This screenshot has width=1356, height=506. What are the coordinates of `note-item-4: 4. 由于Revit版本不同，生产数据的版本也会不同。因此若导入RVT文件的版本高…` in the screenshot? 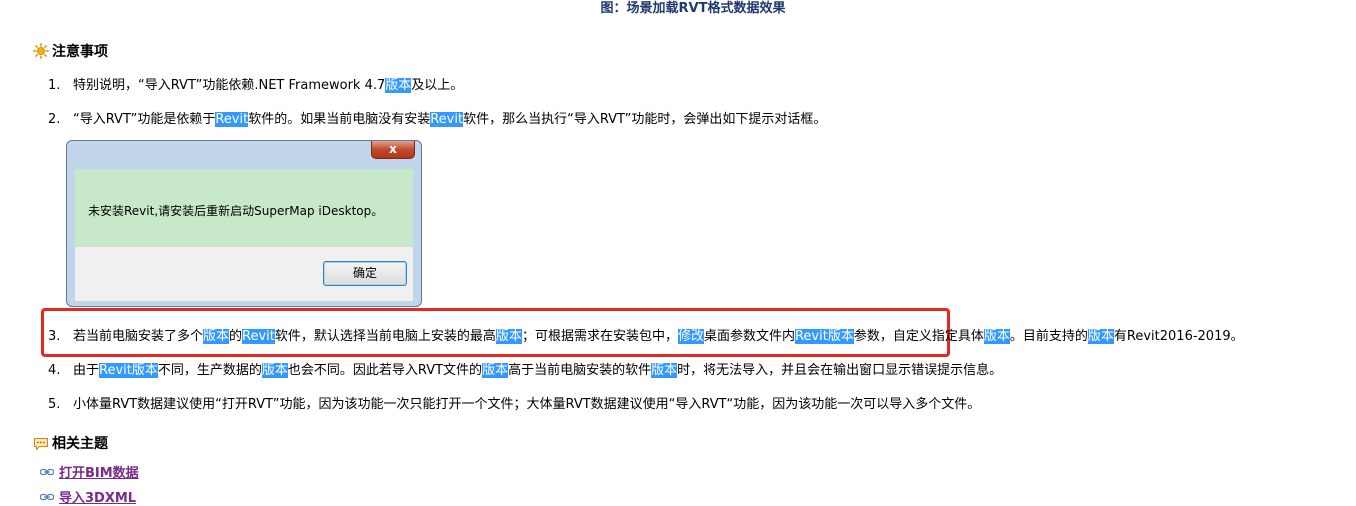 It's located at (525, 371).